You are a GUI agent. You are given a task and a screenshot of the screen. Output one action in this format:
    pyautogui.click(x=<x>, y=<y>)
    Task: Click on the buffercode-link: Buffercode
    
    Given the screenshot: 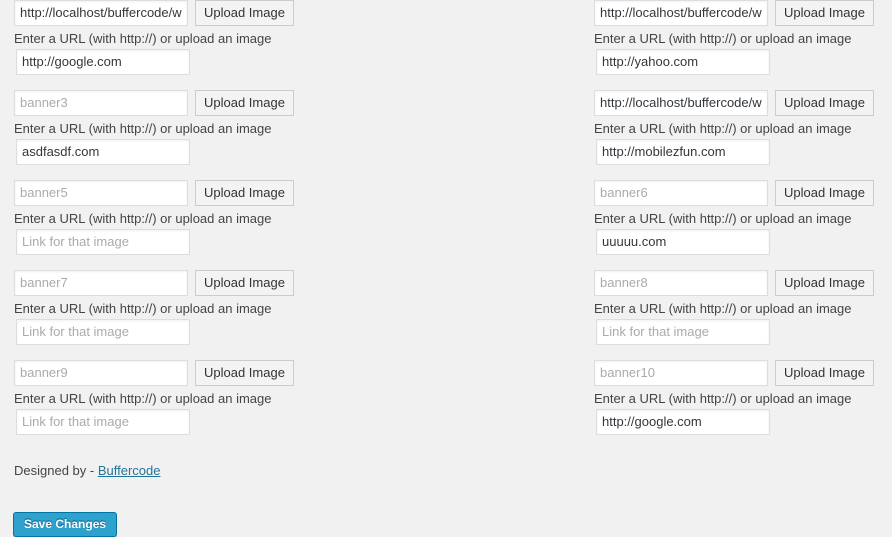 What is the action you would take?
    pyautogui.click(x=129, y=470)
    